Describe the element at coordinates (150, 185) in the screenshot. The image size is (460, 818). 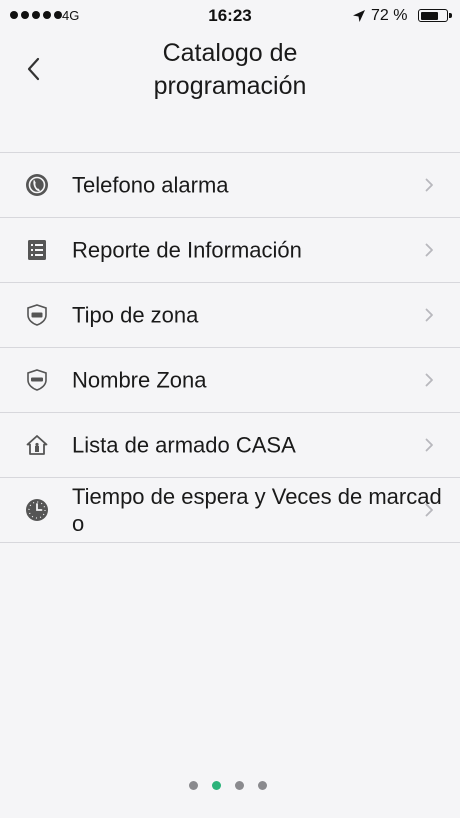
I see `menu-item-label: Telefono alarma` at that location.